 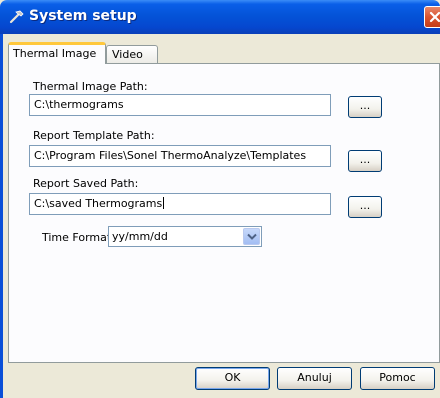 I want to click on thermal-image-path-input: C:\thermograms, so click(x=180, y=105).